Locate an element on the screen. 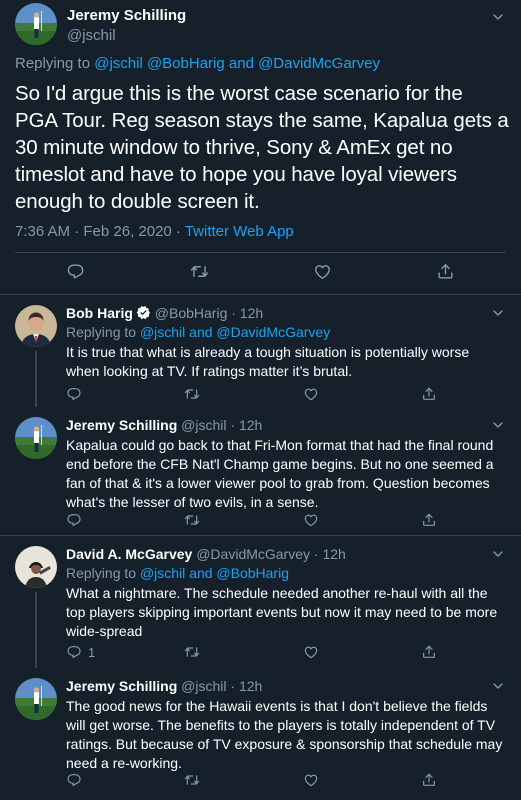 The image size is (521, 800). reply-button: 1 is located at coordinates (80, 652).